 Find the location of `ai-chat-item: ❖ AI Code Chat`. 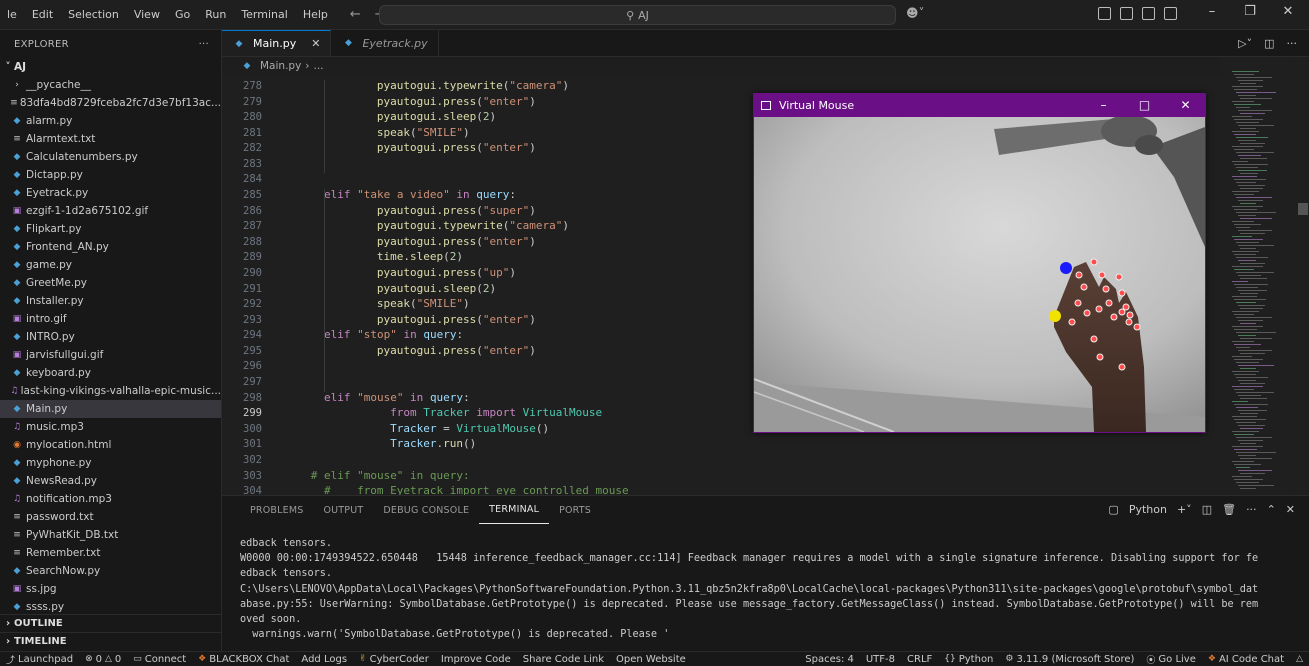

ai-chat-item: ❖ AI Code Chat is located at coordinates (1246, 659).